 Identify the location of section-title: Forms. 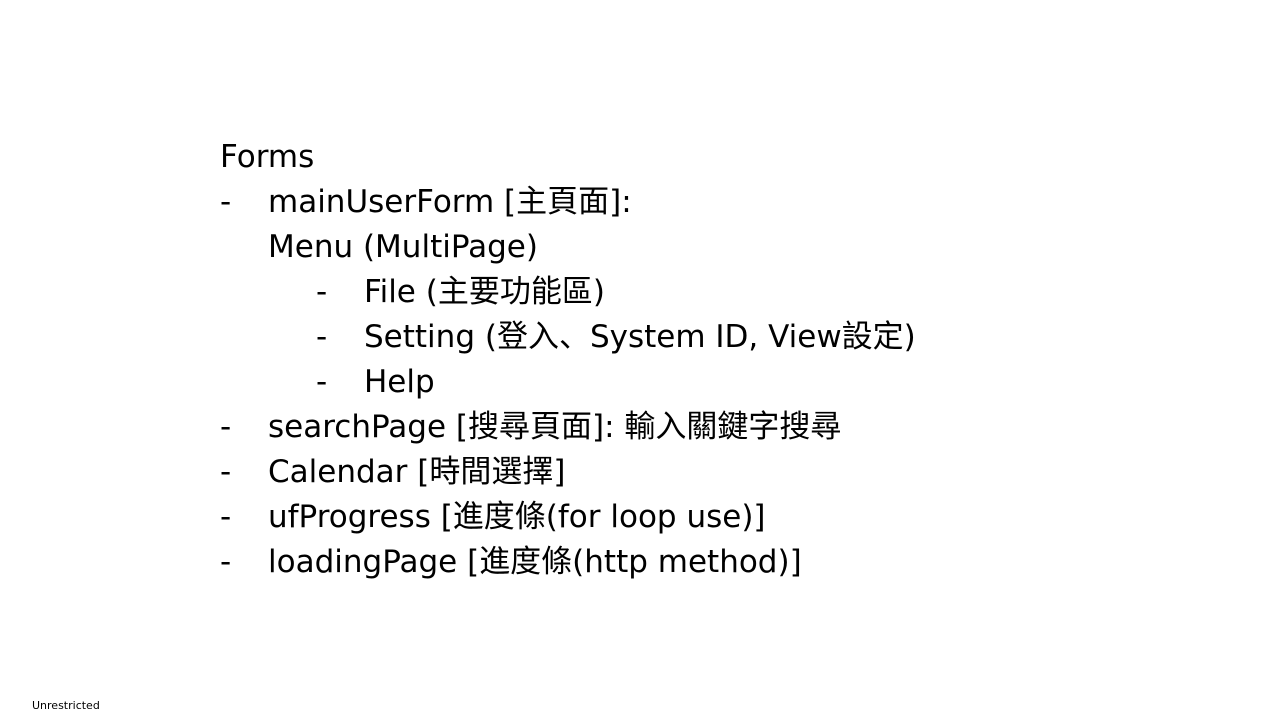
(267, 157).